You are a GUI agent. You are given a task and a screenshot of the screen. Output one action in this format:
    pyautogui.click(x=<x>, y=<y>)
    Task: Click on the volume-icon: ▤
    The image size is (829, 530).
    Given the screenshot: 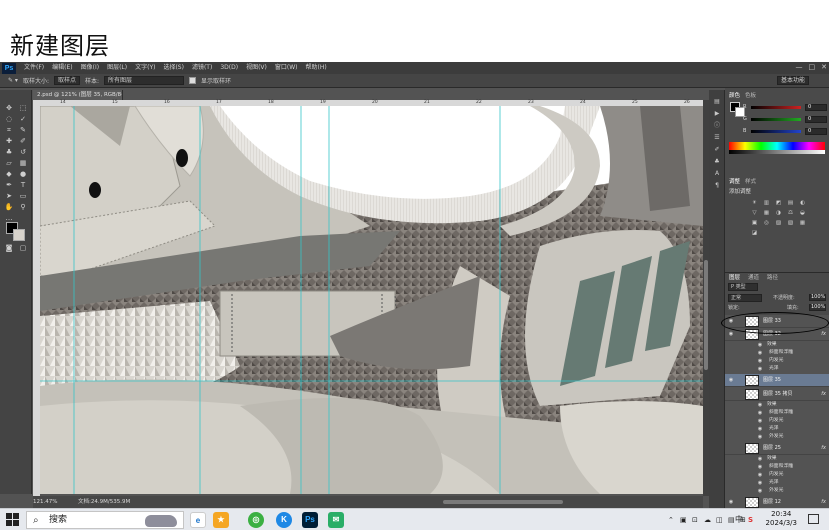 What is the action you would take?
    pyautogui.click(x=731, y=519)
    